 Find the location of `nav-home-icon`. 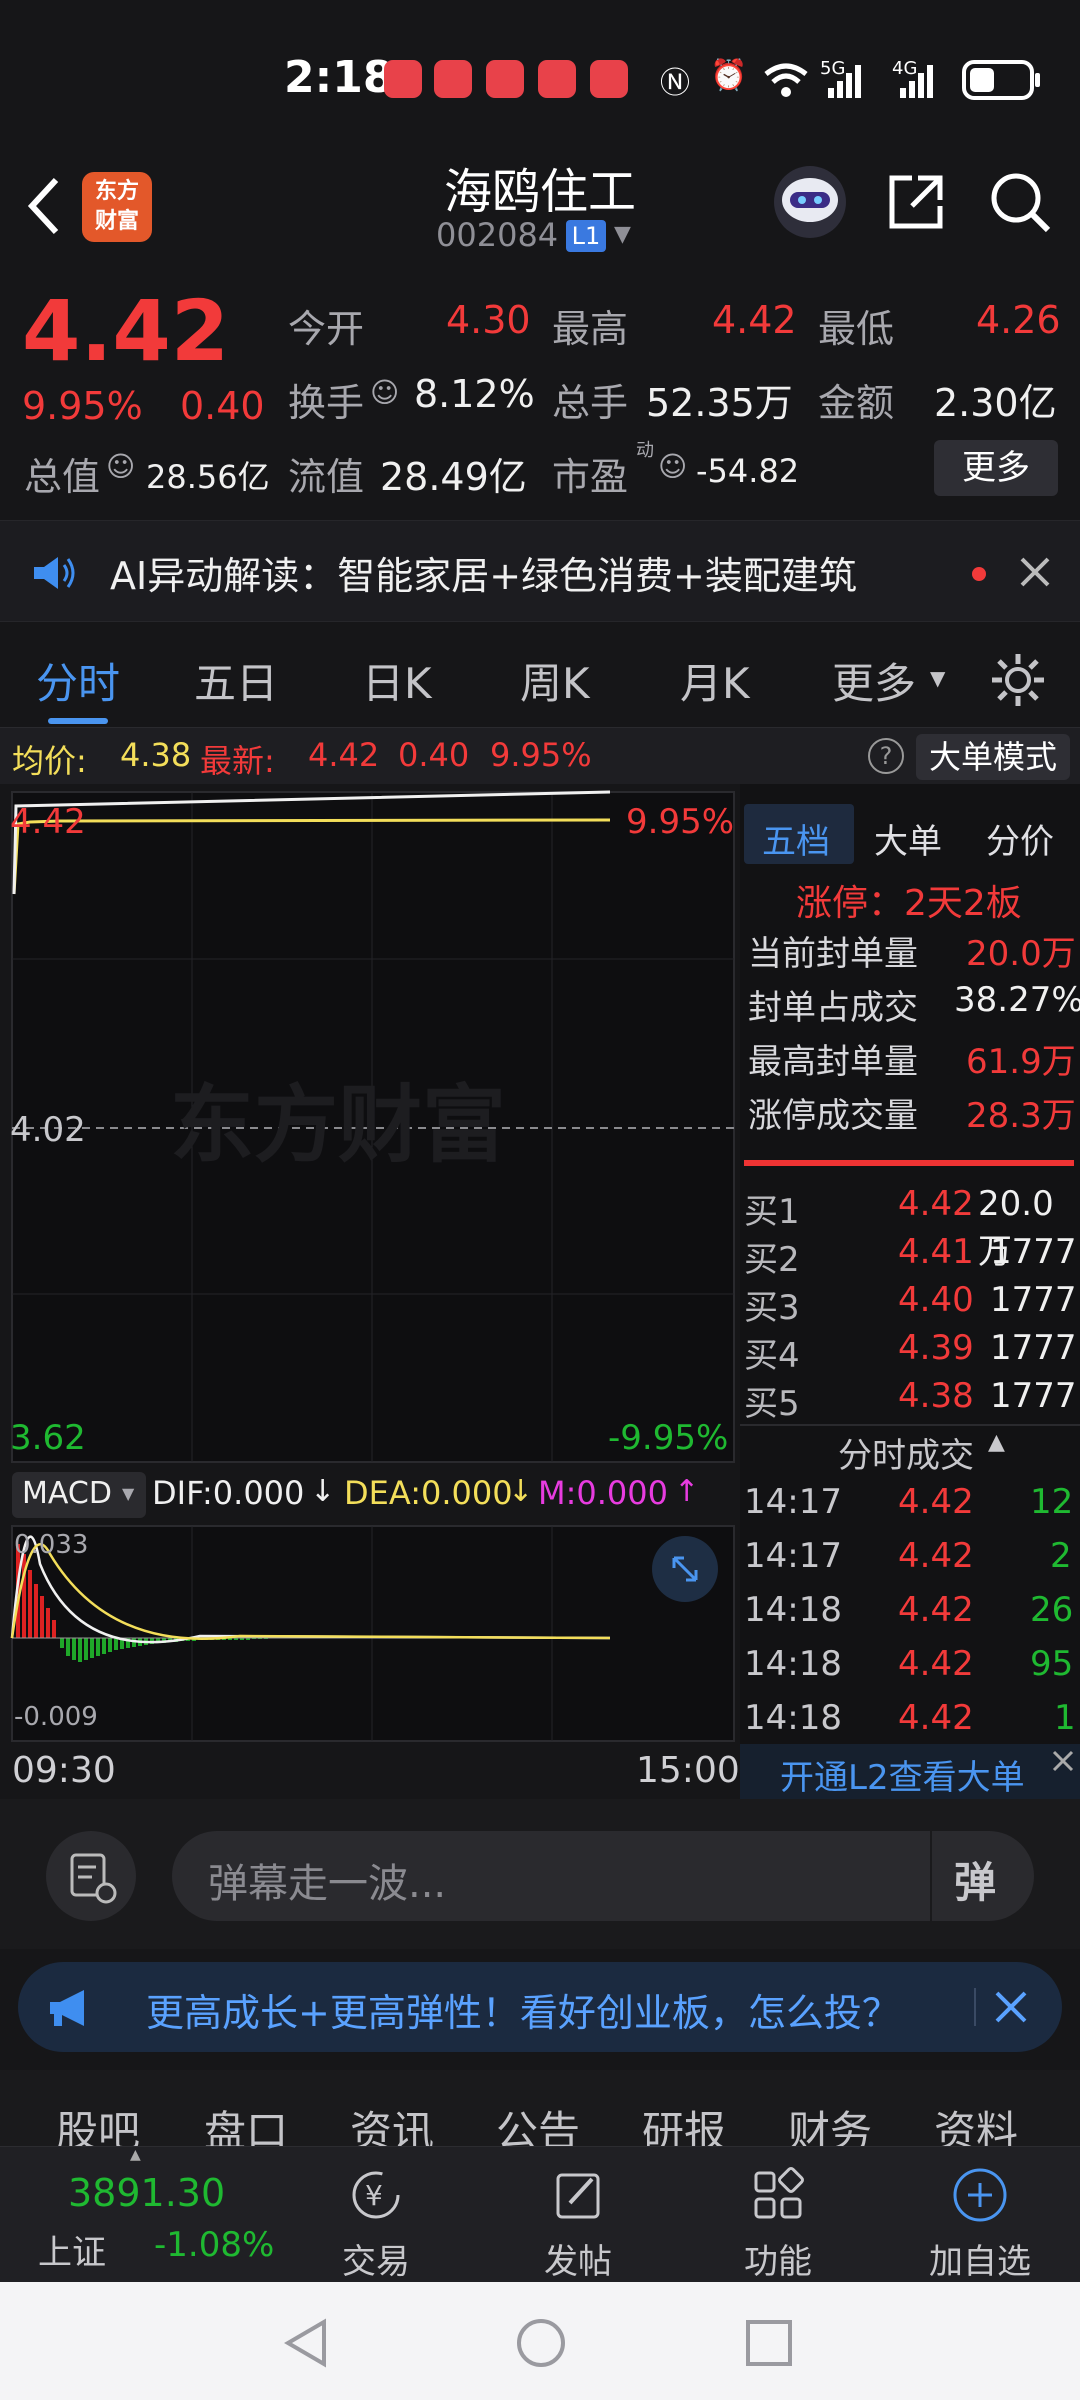

nav-home-icon is located at coordinates (541, 2343).